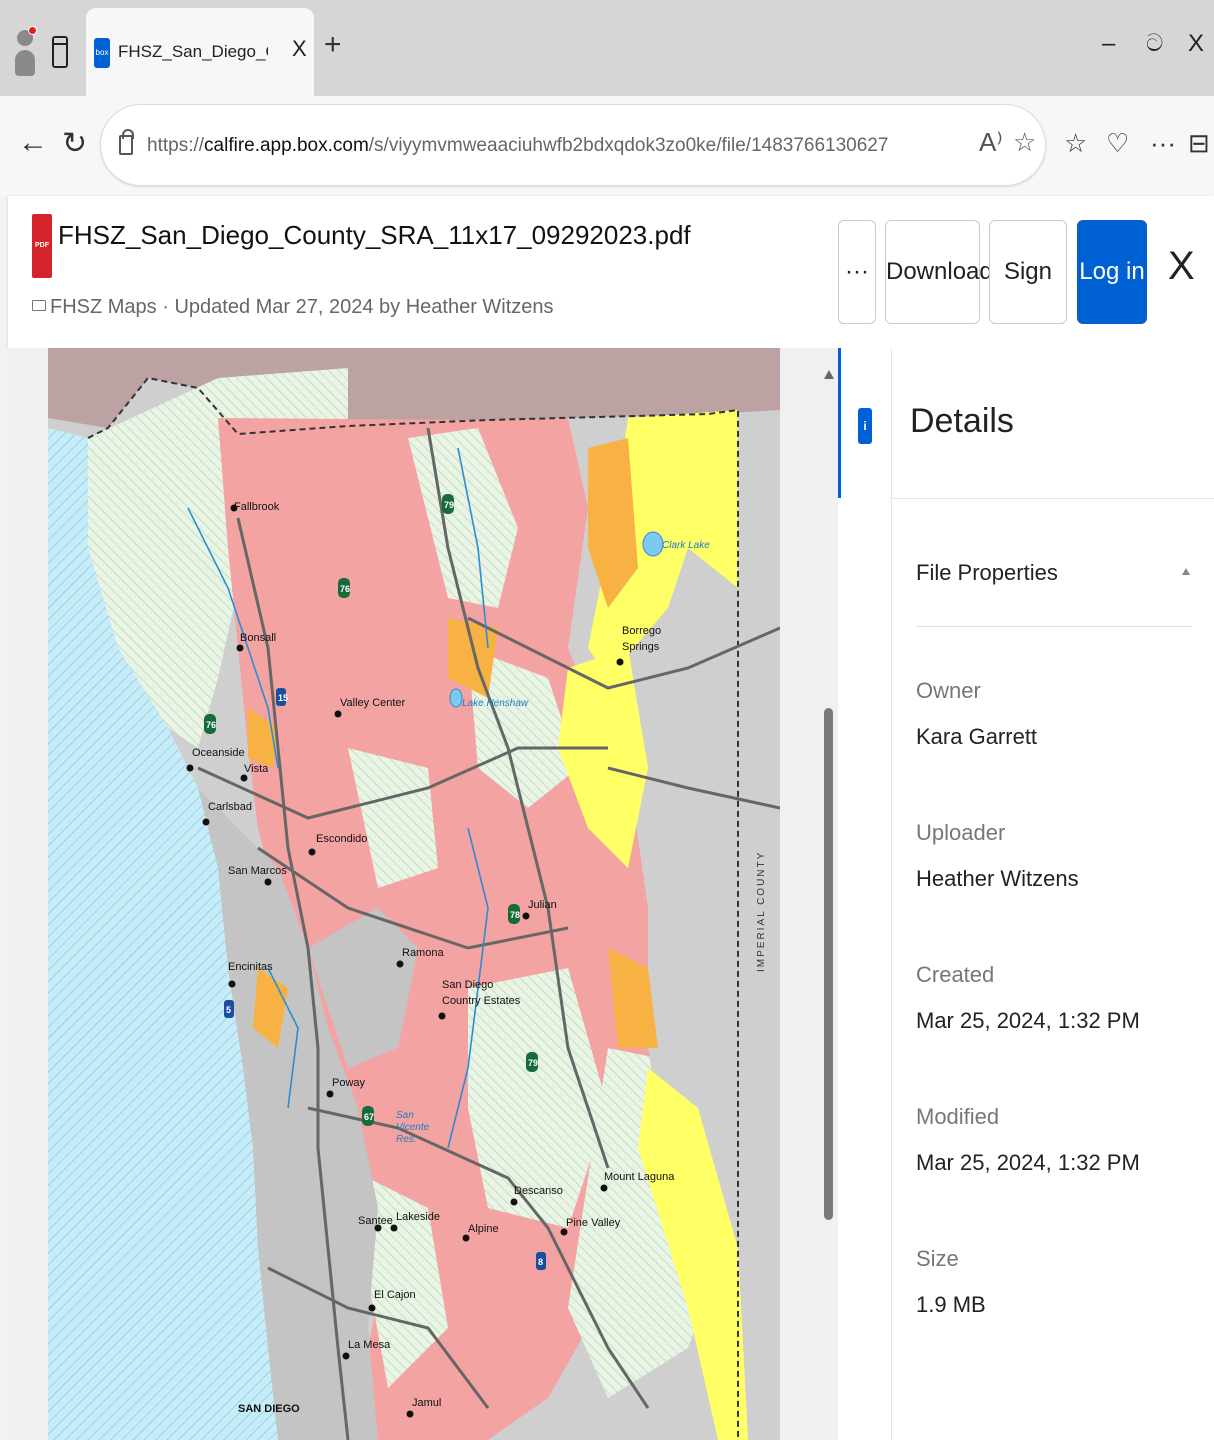 Image resolution: width=1214 pixels, height=1440 pixels. What do you see at coordinates (686, 545) in the screenshot?
I see `map-label: Clark Lake` at bounding box center [686, 545].